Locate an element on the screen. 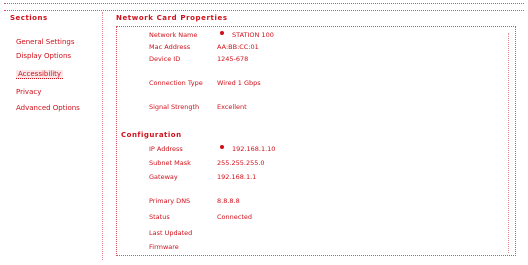  property-value: 8.8.8.8 is located at coordinates (228, 201).